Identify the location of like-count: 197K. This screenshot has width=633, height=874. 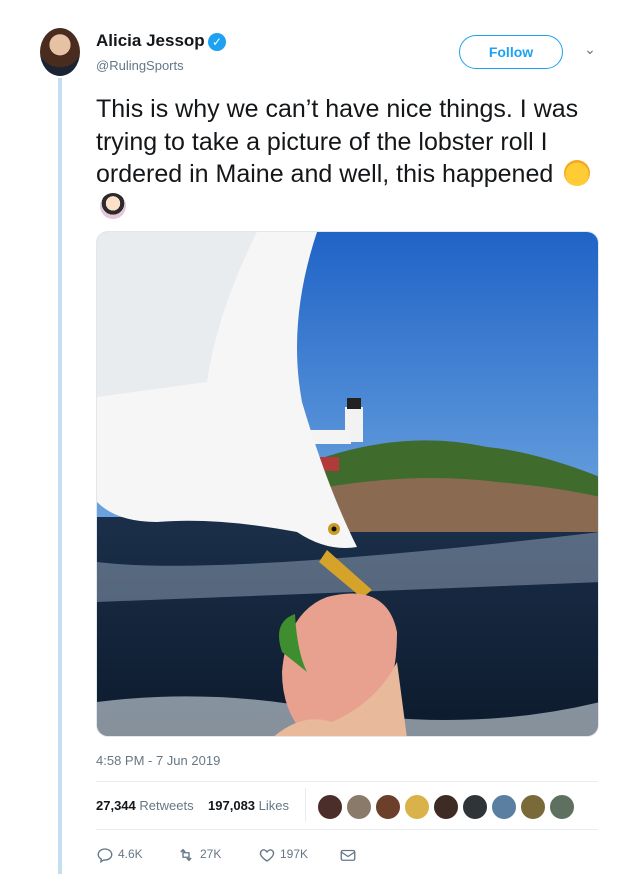
(294, 854).